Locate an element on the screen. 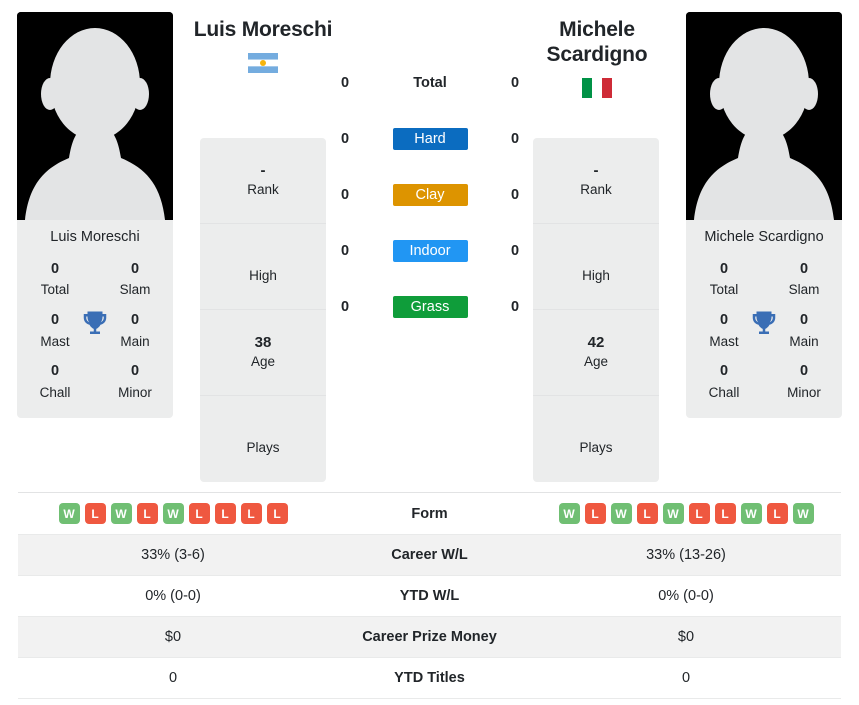 The height and width of the screenshot is (705, 859). table-row-form: WLWLWLLLL Form WLWLWLLWLW is located at coordinates (429, 514).